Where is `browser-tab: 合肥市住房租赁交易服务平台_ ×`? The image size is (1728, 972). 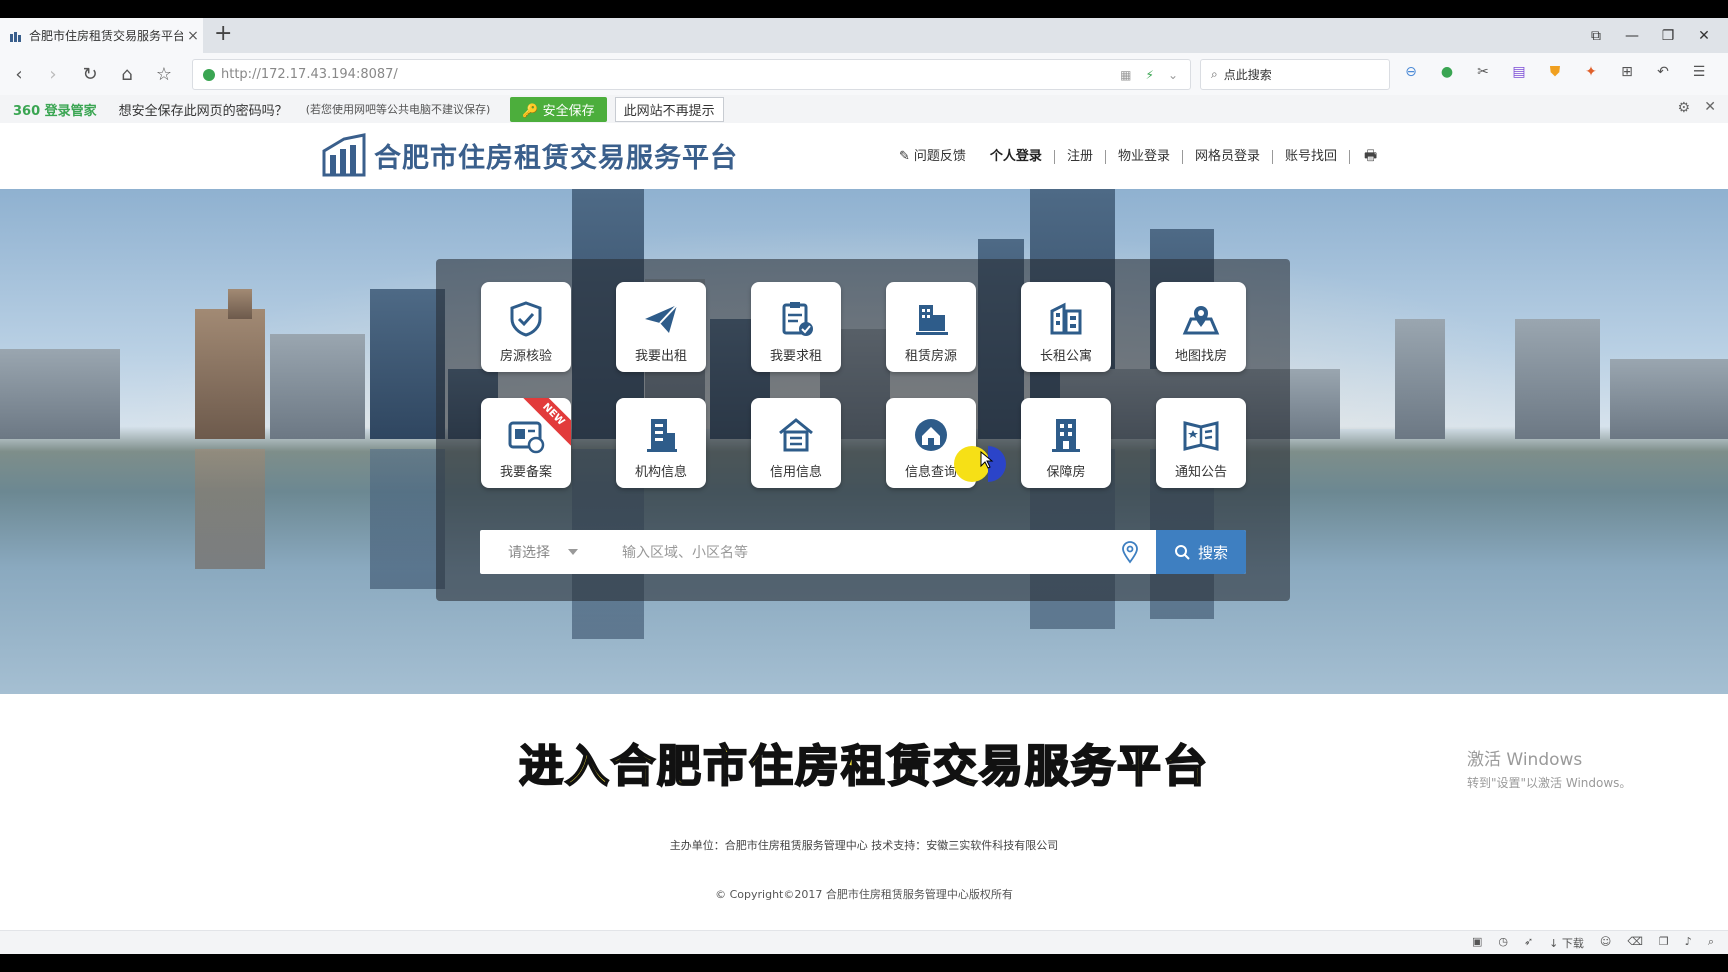 browser-tab: 合肥市住房租赁交易服务平台_ × is located at coordinates (101, 35).